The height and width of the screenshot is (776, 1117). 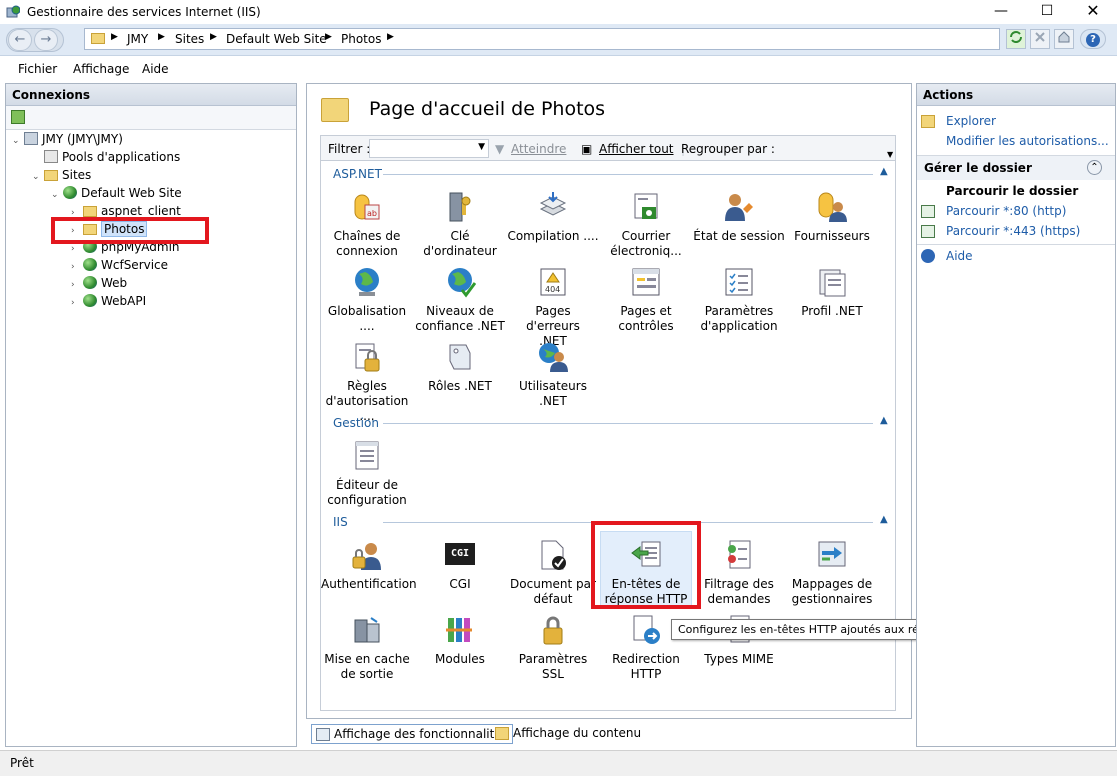 What do you see at coordinates (1006, 211) in the screenshot?
I see `browse-http-link: Parcourir *:80 (http)` at bounding box center [1006, 211].